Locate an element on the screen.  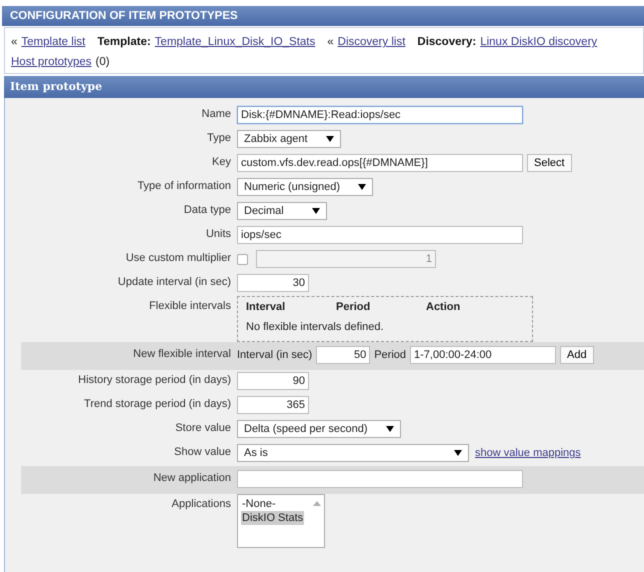
field-label: Store value is located at coordinates (203, 428).